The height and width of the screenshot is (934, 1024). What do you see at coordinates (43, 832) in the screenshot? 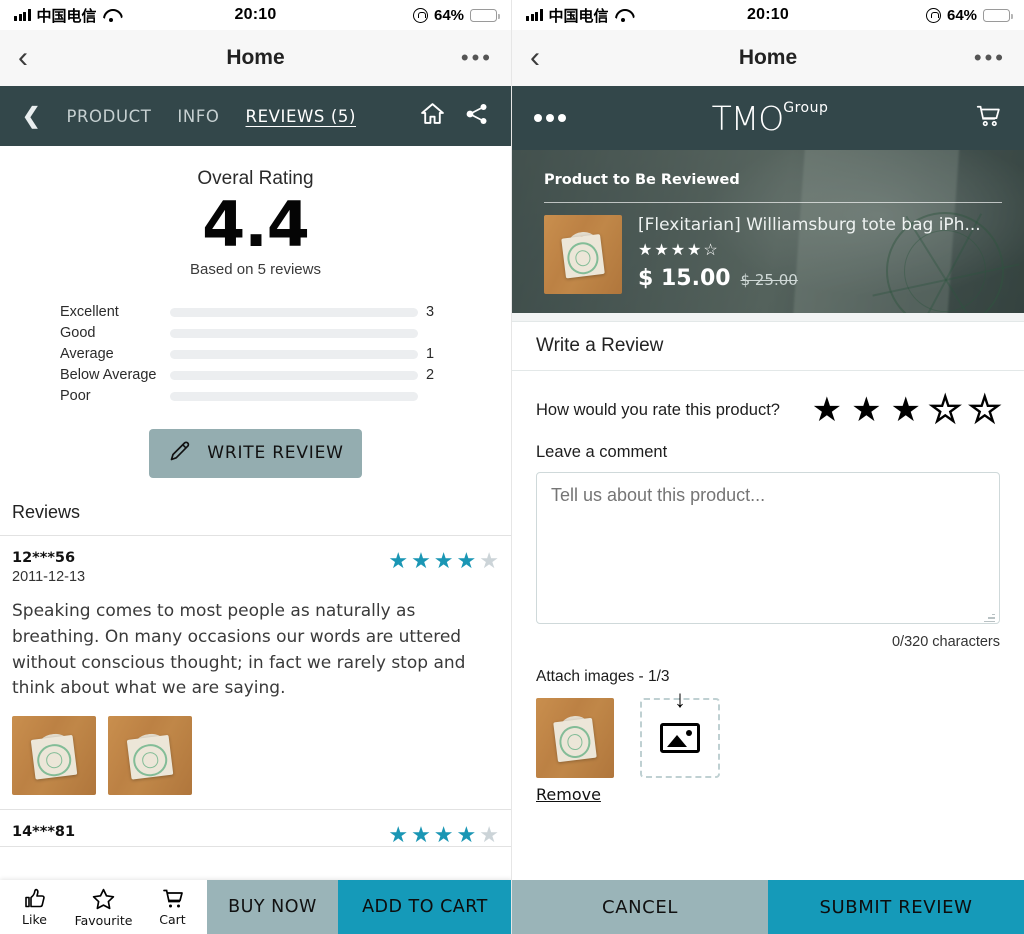
I see `review-meta: 14***81` at bounding box center [43, 832].